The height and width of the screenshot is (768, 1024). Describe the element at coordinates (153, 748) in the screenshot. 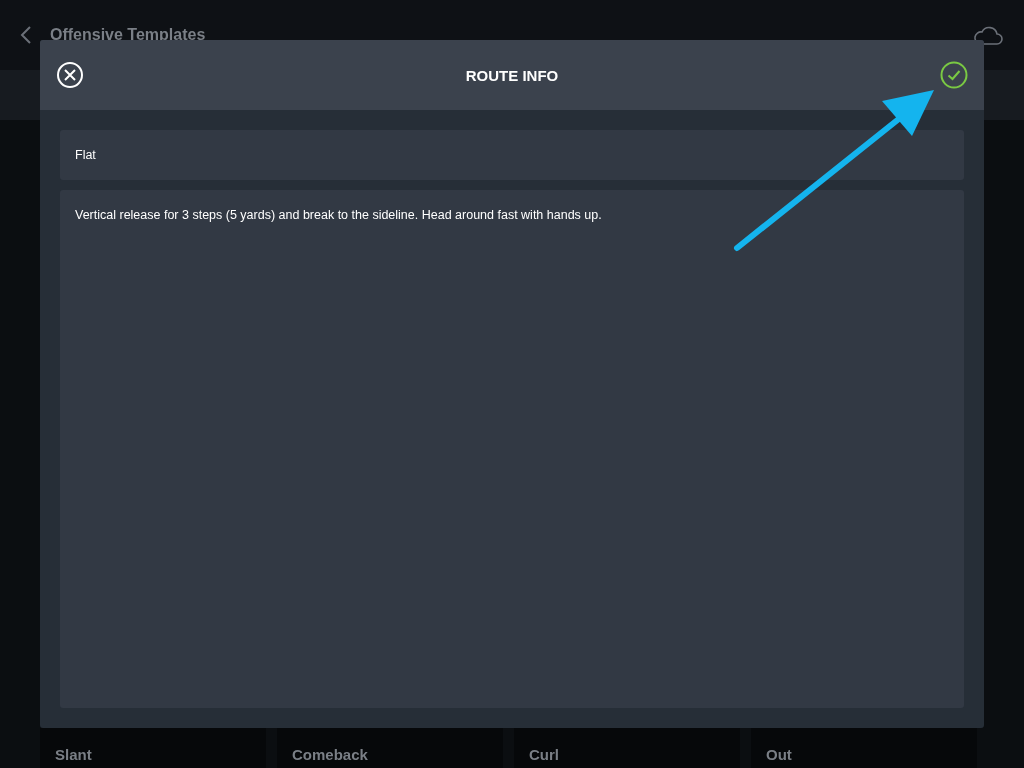

I see `route-card: Slant` at that location.